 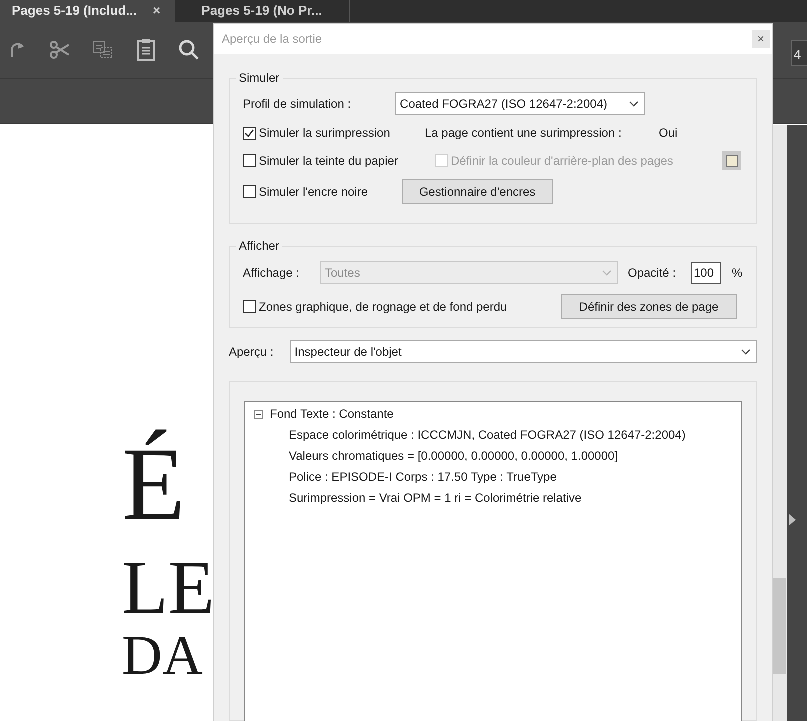 What do you see at coordinates (157, 11) in the screenshot?
I see `close-tab-button: ×` at bounding box center [157, 11].